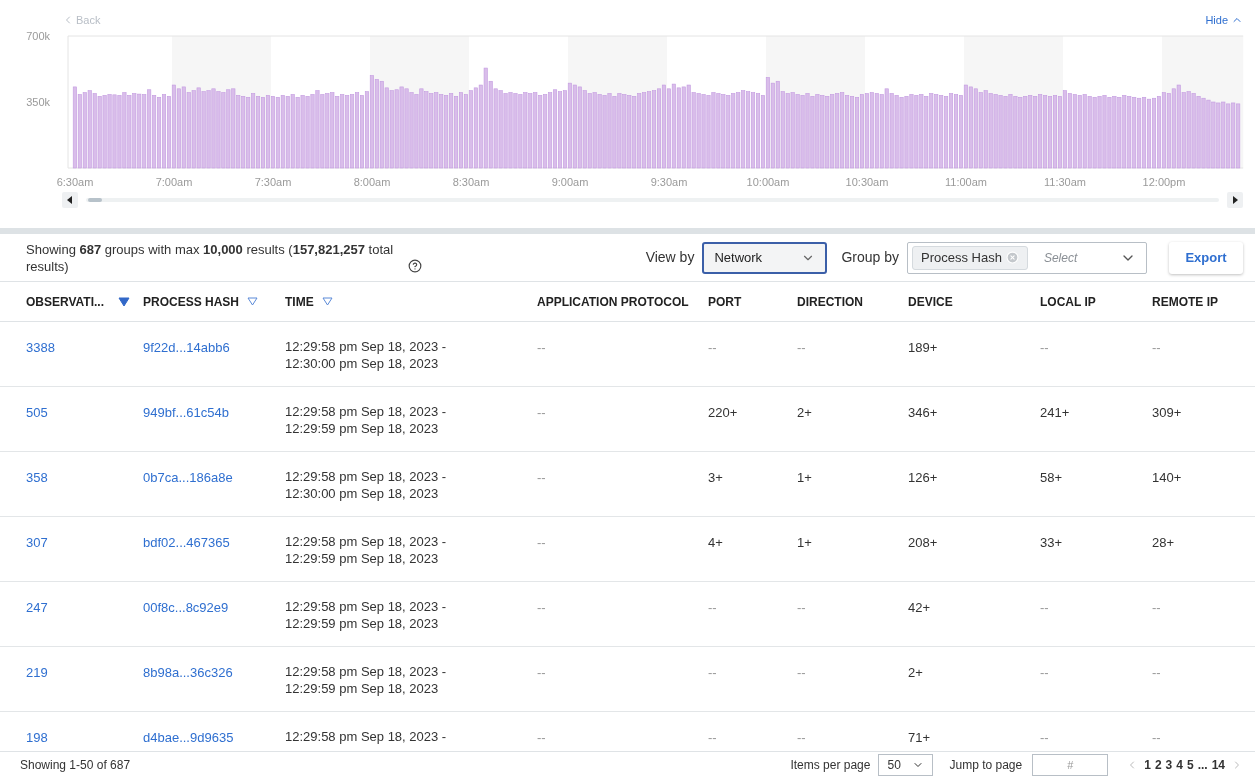 This screenshot has height=778, width=1255. I want to click on column-header: REMOTE IP, so click(1185, 302).